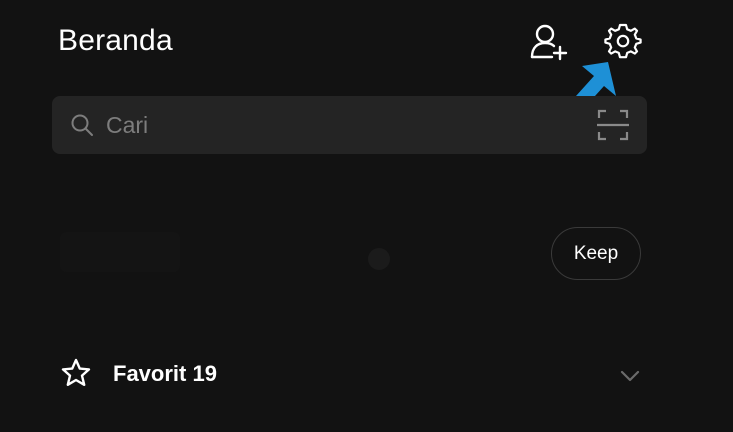 The width and height of the screenshot is (733, 432). I want to click on banner-placeholder, so click(120, 252).